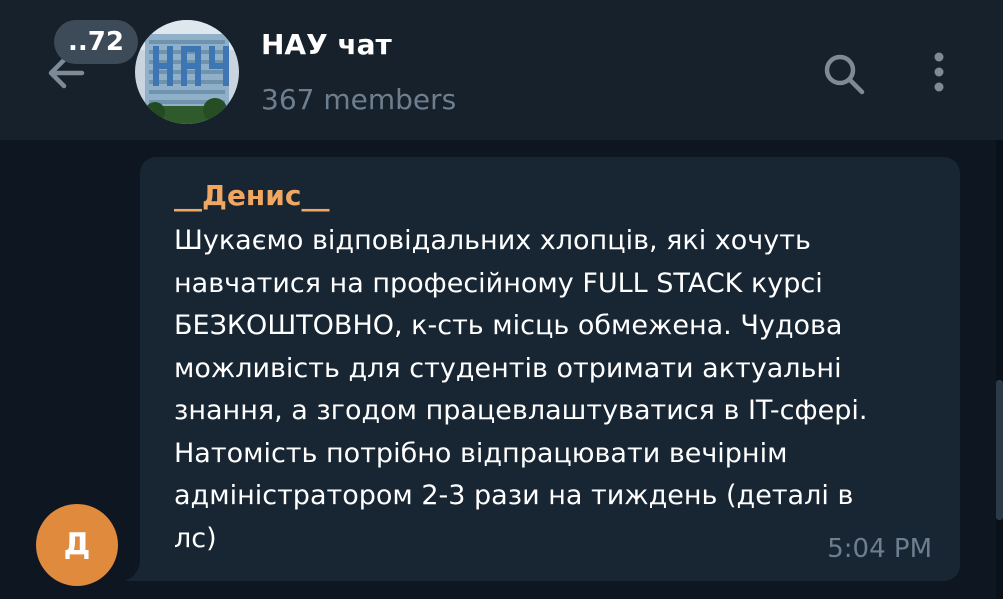 This screenshot has height=599, width=1003. Describe the element at coordinates (879, 549) in the screenshot. I see `message-timestamp: 5:04 PM` at that location.